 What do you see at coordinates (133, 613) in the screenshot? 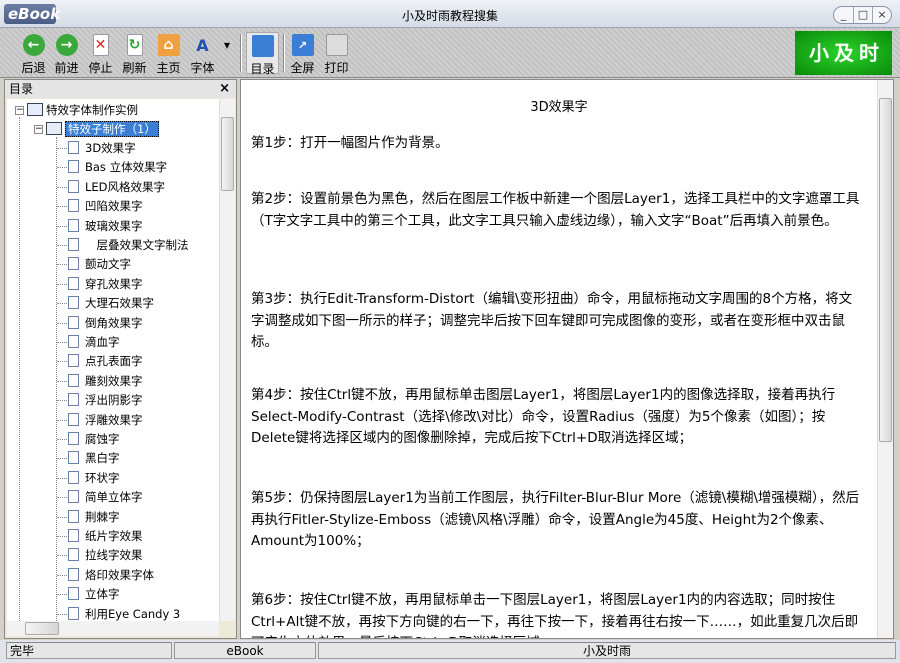
I see `tree-item-label: 利用Eye Candy 3` at bounding box center [133, 613].